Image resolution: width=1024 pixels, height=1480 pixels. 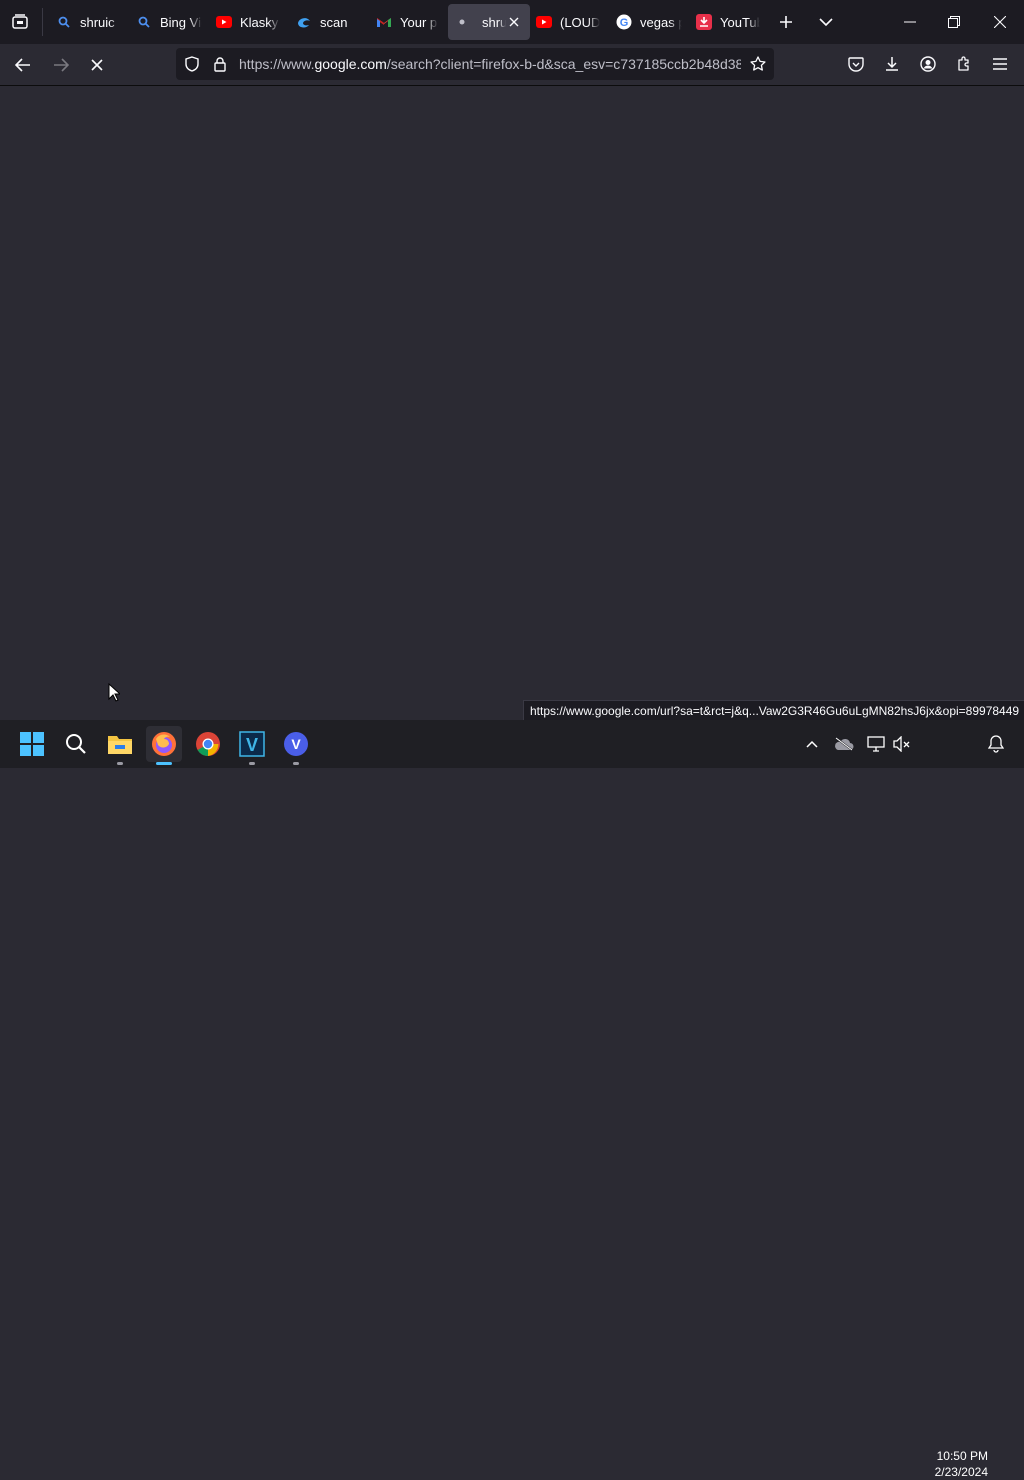 I want to click on clock-date: 2/23/2024, so click(x=961, y=1472).